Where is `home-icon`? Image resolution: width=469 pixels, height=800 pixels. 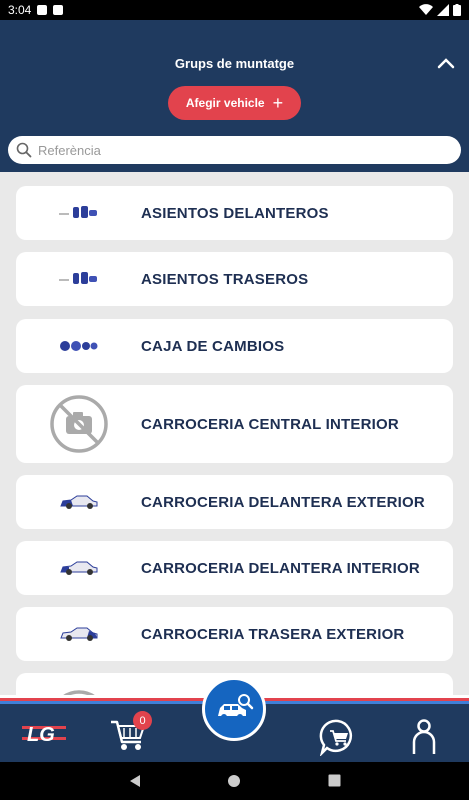 home-icon is located at coordinates (234, 781).